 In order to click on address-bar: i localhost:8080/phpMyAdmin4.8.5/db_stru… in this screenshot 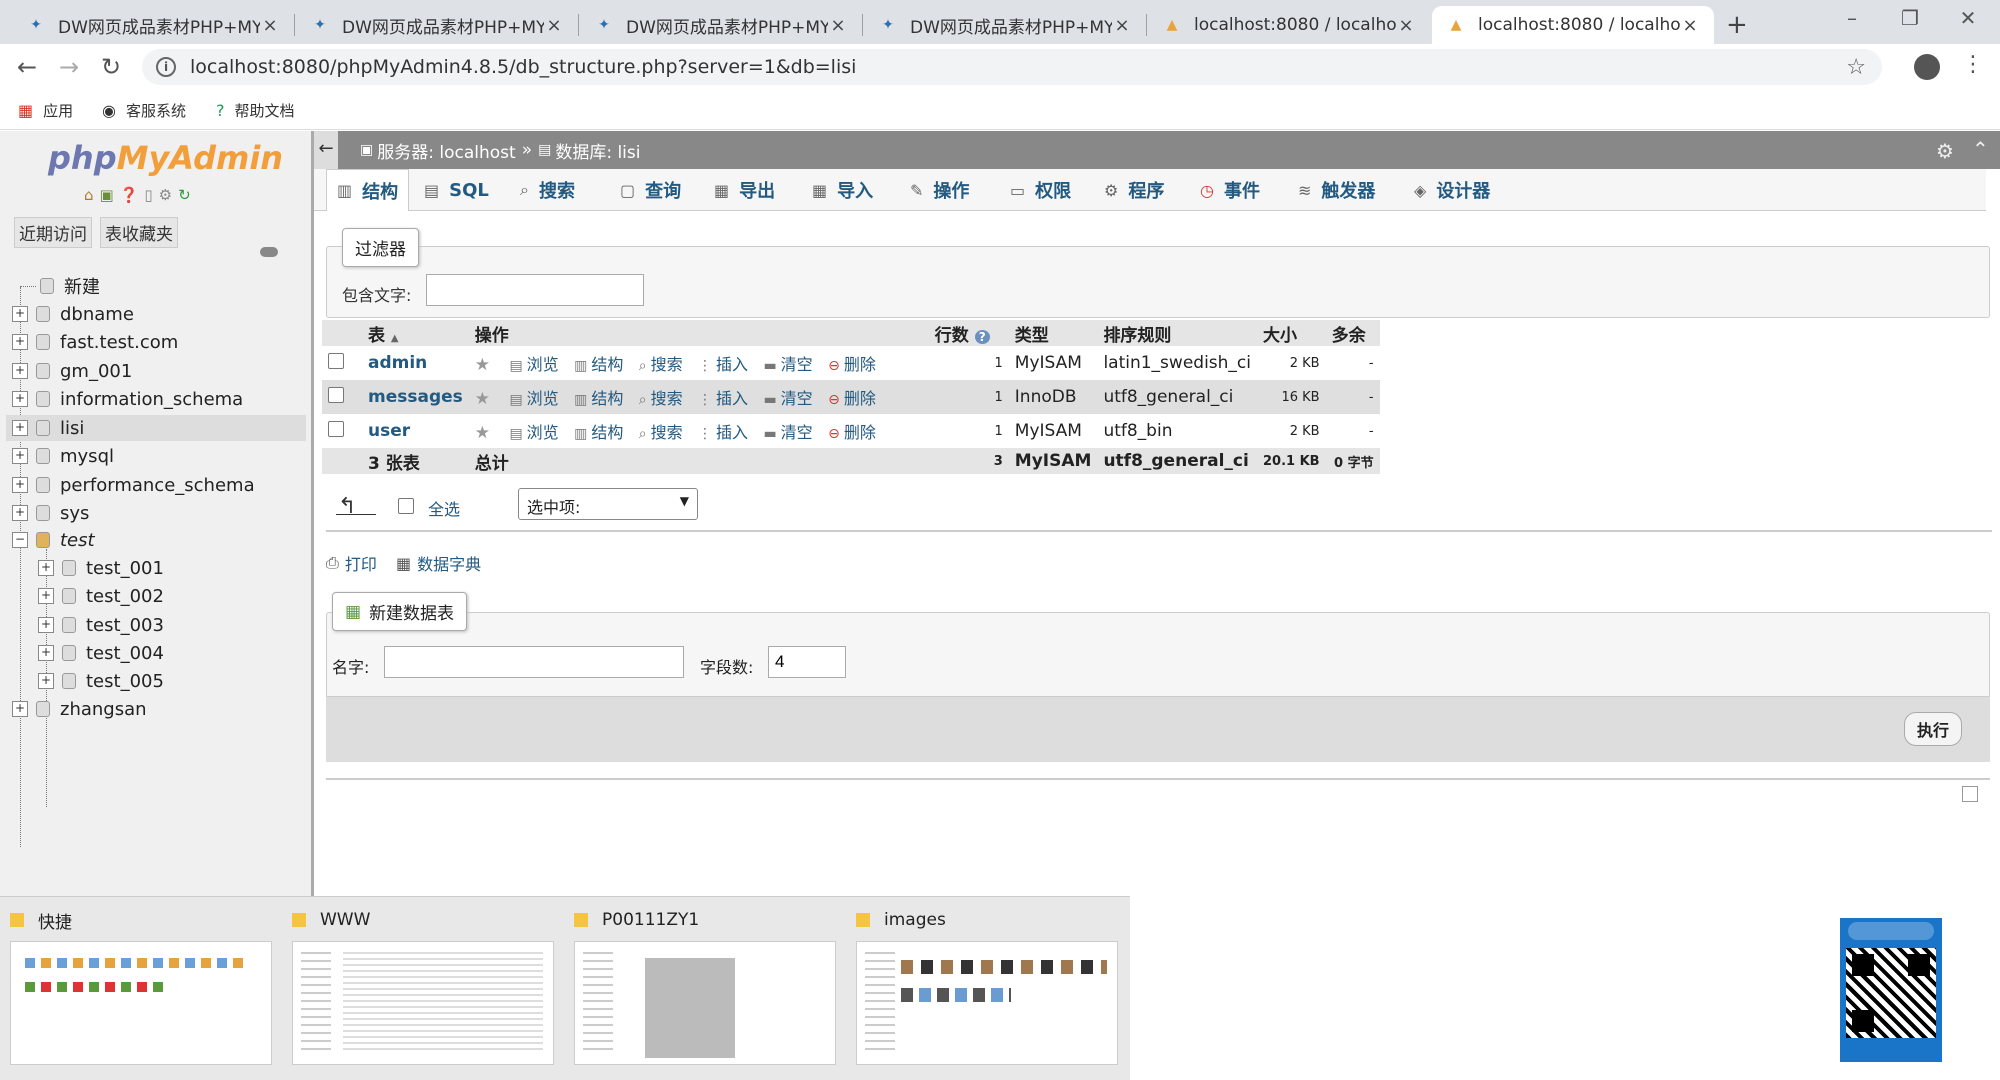, I will do `click(1012, 67)`.